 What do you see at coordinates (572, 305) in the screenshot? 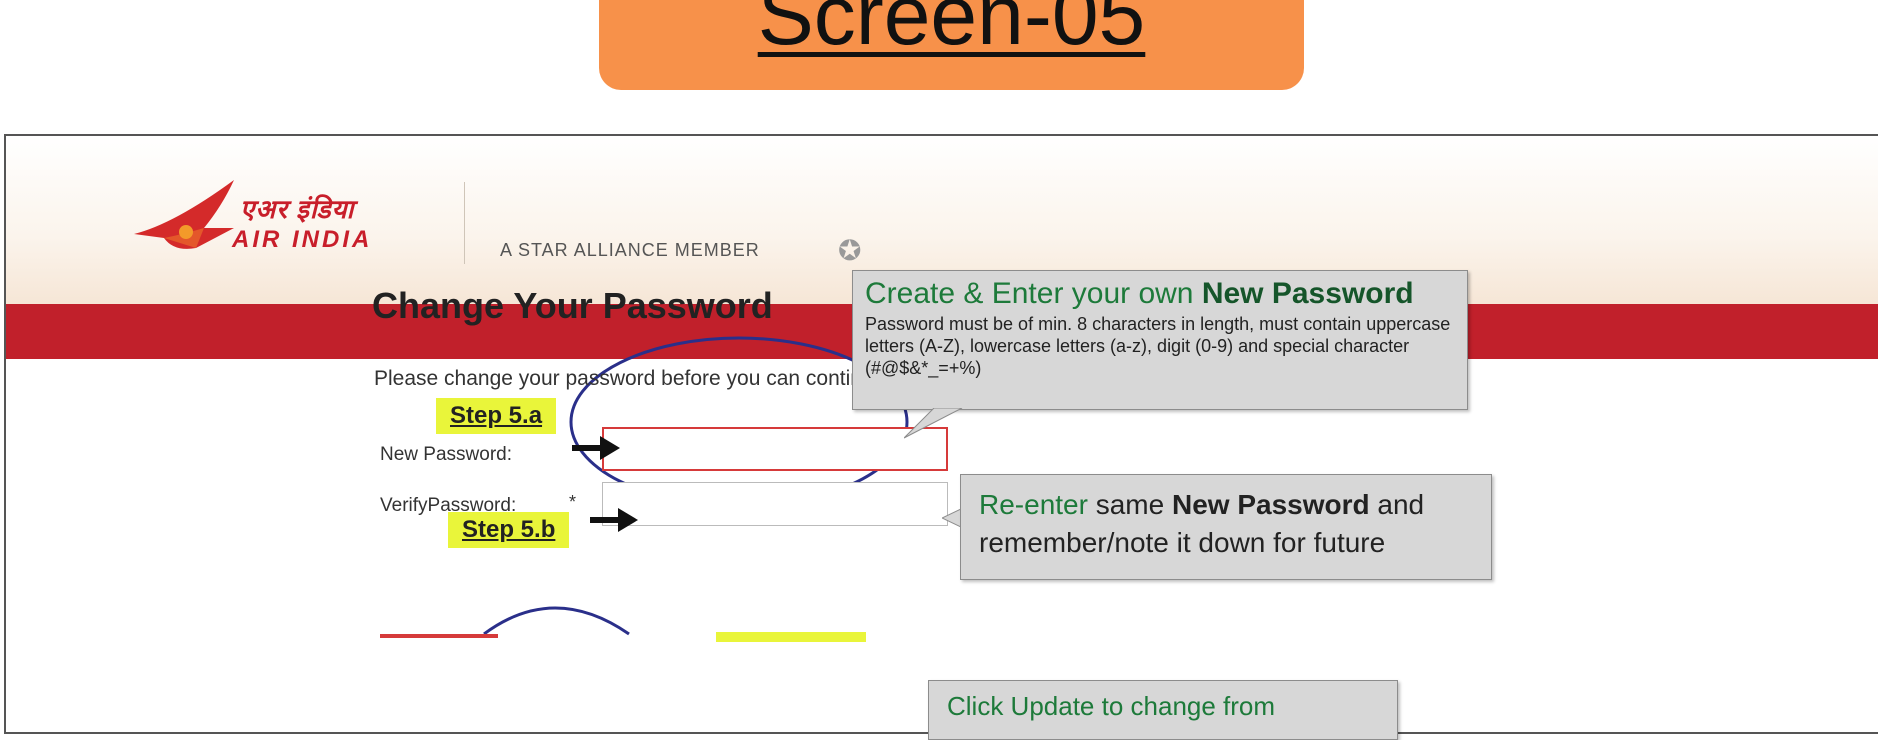
I see `page-title: Change Your Password` at bounding box center [572, 305].